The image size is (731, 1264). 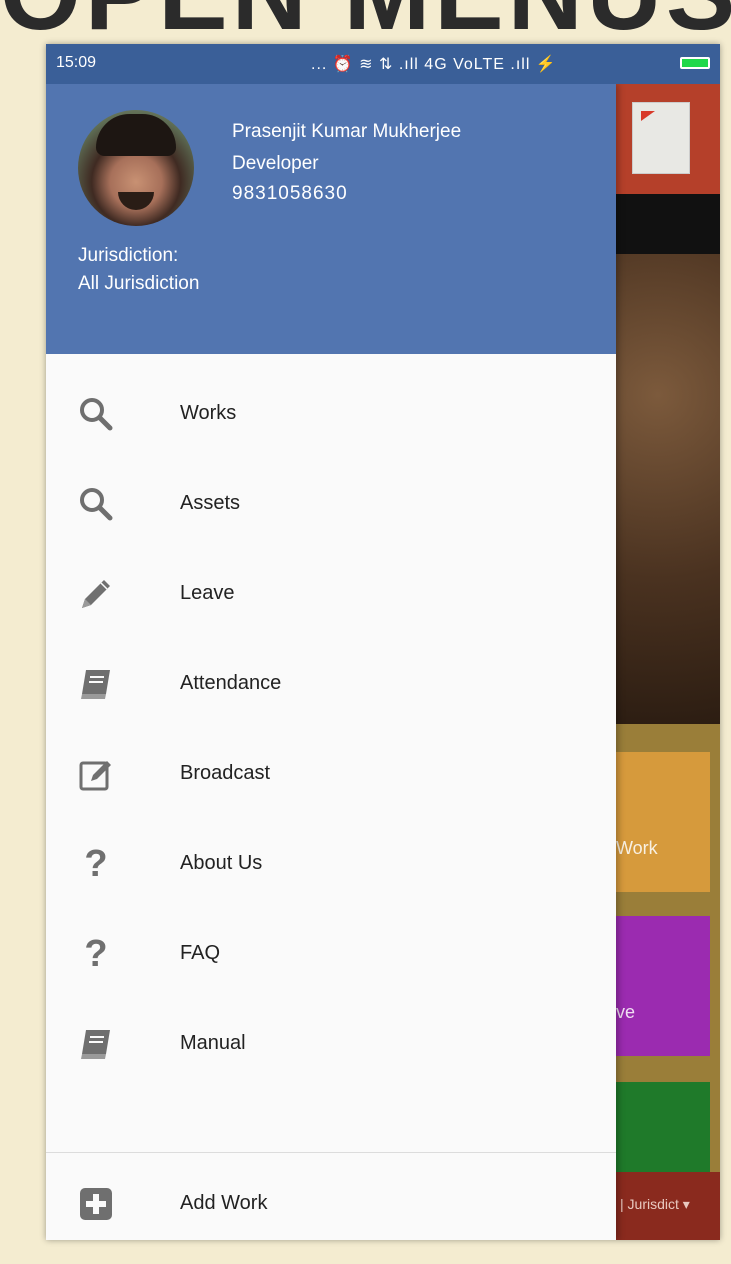 I want to click on background-image, so click(x=668, y=489).